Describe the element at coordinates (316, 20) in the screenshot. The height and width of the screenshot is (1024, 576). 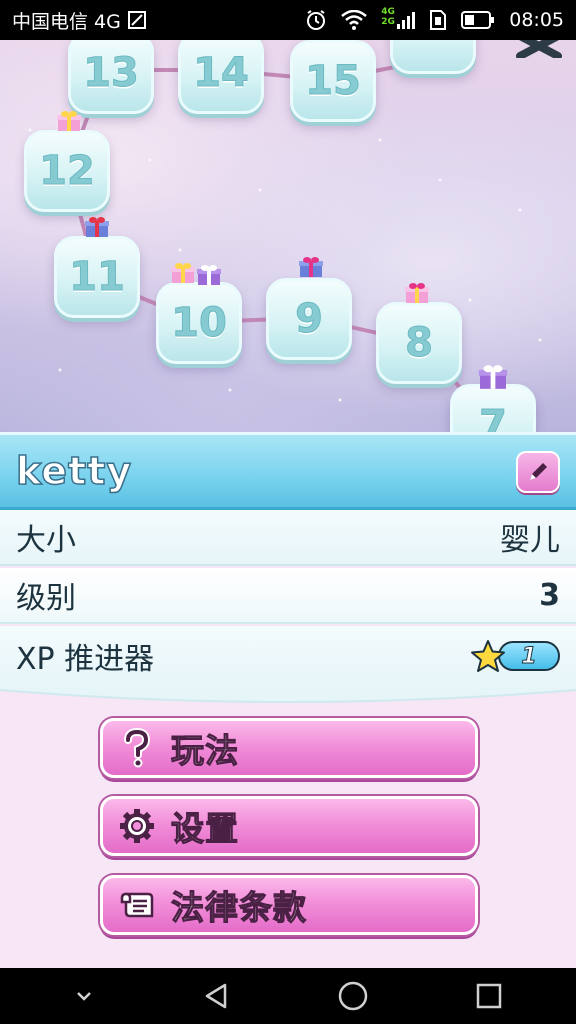
I see `alarm-icon` at that location.